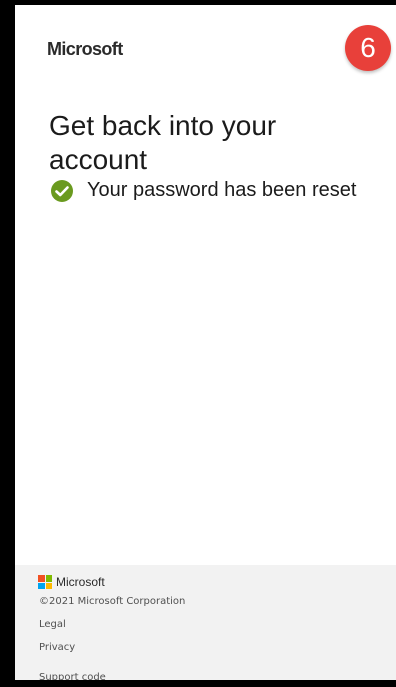  I want to click on check-circle-icon, so click(62, 190).